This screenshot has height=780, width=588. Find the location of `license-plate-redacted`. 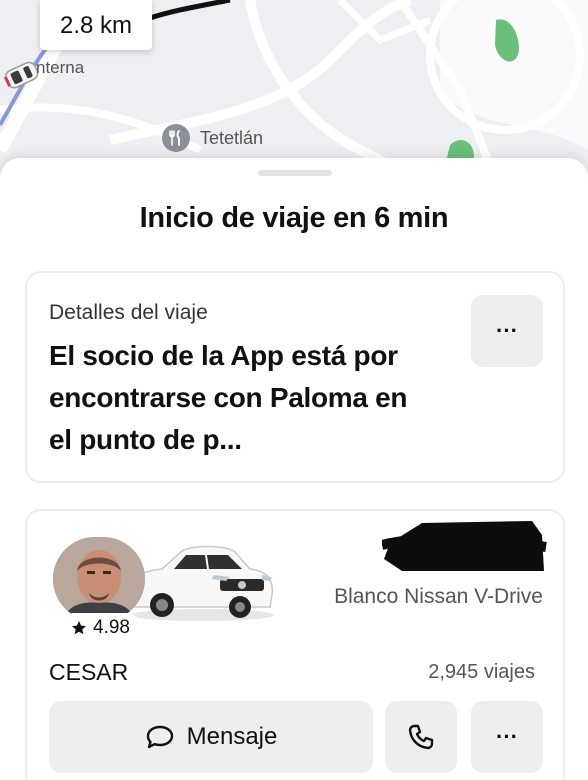

license-plate-redacted is located at coordinates (464, 546).